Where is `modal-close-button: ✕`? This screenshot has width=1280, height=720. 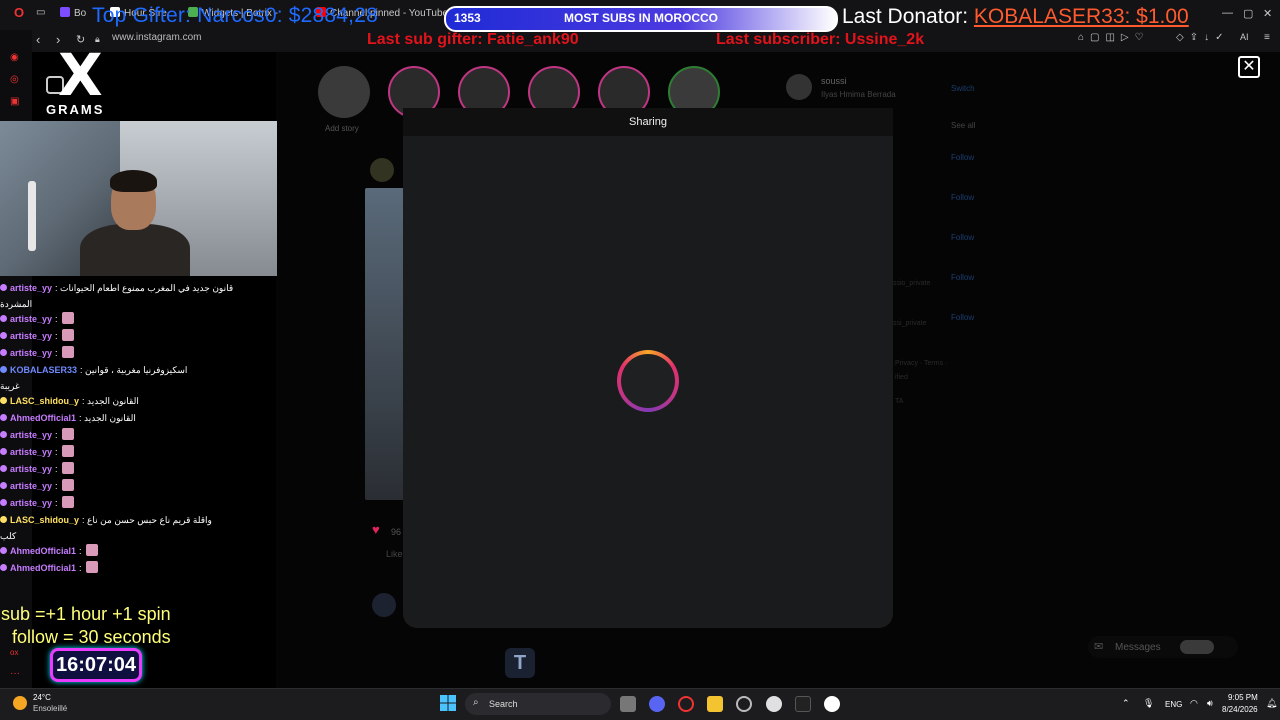
modal-close-button: ✕ is located at coordinates (1249, 67).